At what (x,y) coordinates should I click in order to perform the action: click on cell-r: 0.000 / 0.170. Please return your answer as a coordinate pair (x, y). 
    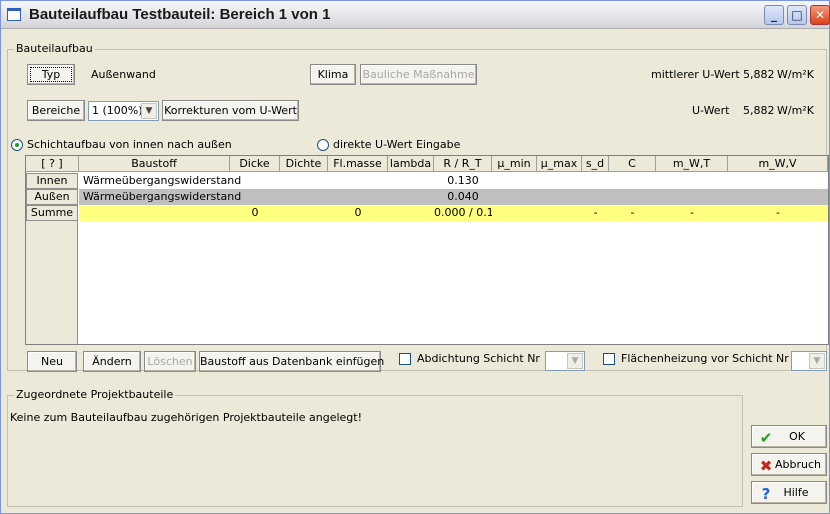
    Looking at the image, I should click on (463, 213).